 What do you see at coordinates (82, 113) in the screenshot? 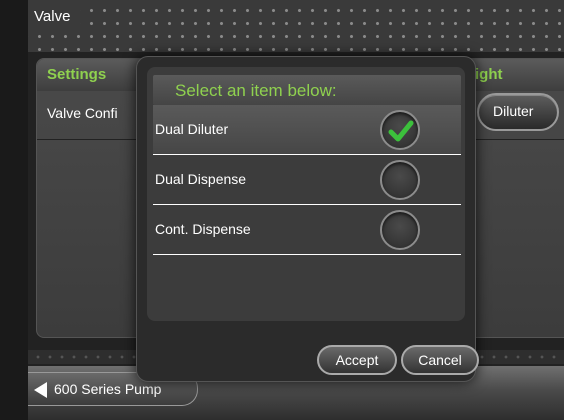
I see `valve-config-label: Valve Confi` at bounding box center [82, 113].